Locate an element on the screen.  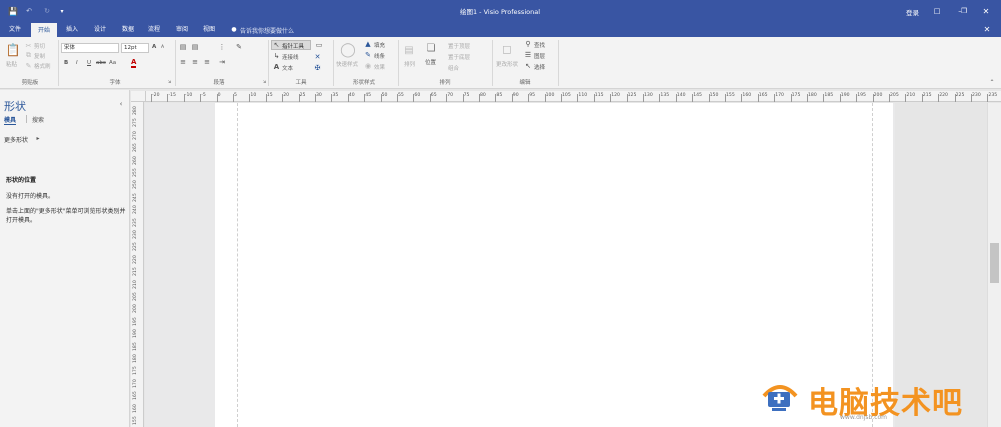
ruler-tick-label: 145 is located at coordinates (697, 95).